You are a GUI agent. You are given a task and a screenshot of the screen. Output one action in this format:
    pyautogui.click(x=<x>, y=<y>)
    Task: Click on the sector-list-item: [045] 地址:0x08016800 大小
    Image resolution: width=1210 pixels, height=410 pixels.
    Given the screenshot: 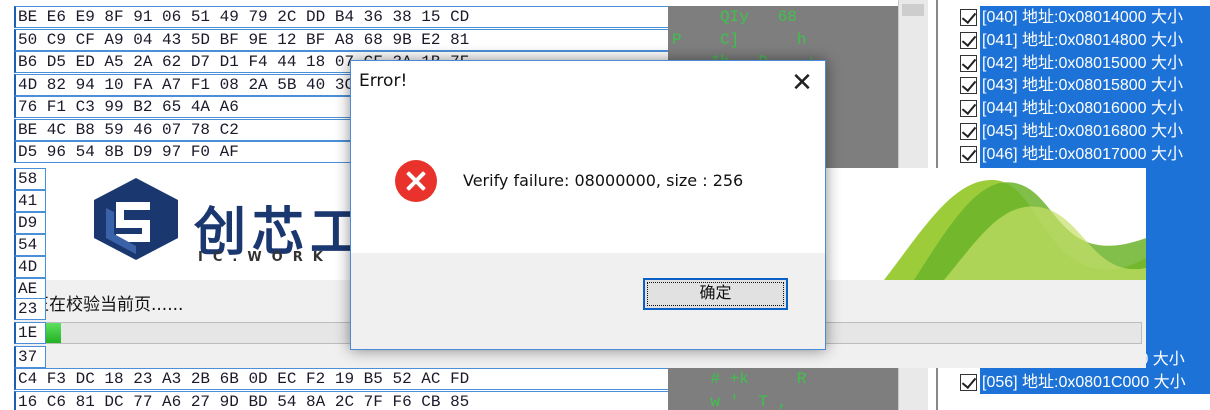 What is the action you would take?
    pyautogui.click(x=1083, y=131)
    